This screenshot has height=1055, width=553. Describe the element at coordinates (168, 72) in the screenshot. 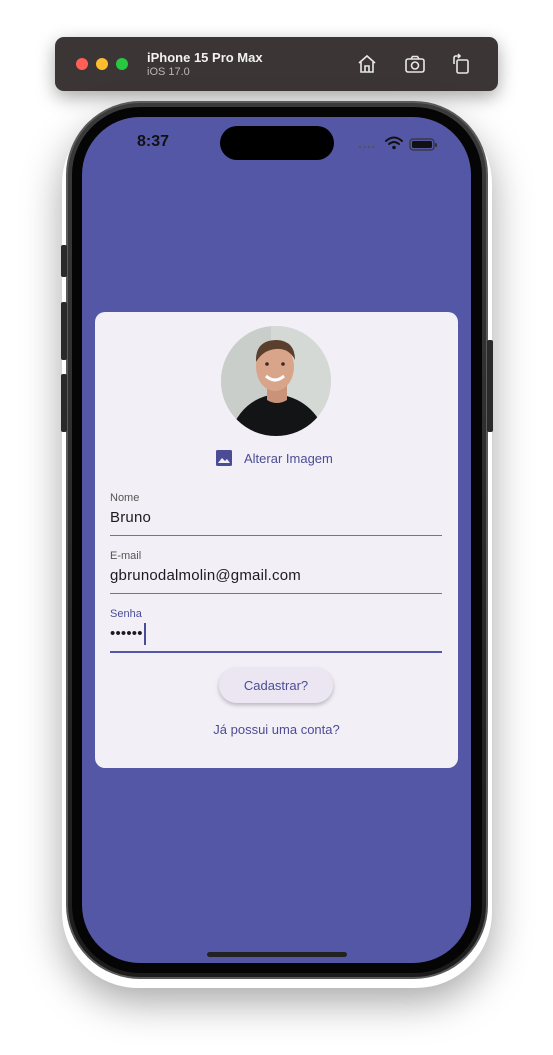

I see `os-version: iOS 17.0` at that location.